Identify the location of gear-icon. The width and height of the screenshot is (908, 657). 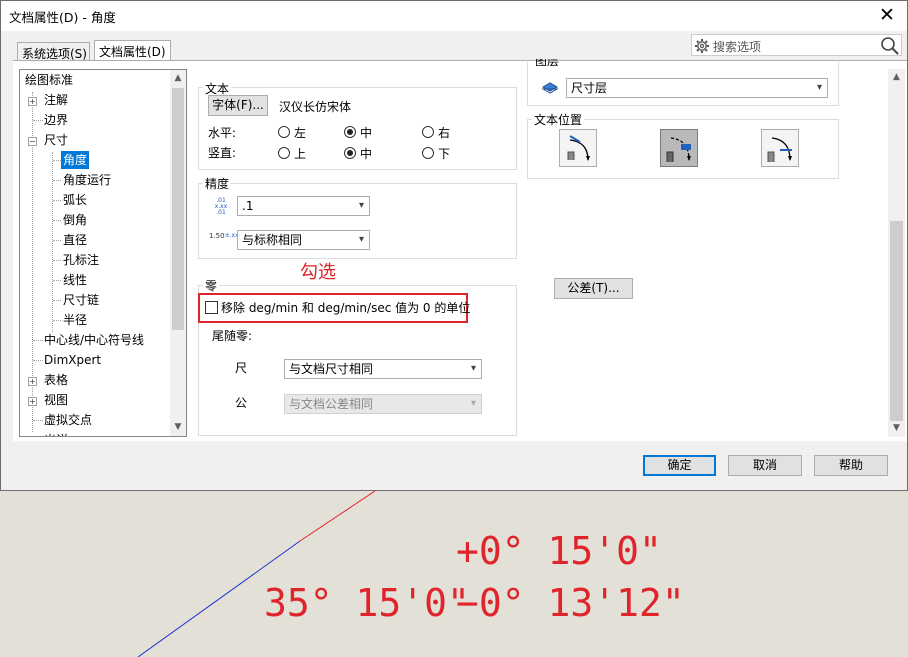
(702, 46).